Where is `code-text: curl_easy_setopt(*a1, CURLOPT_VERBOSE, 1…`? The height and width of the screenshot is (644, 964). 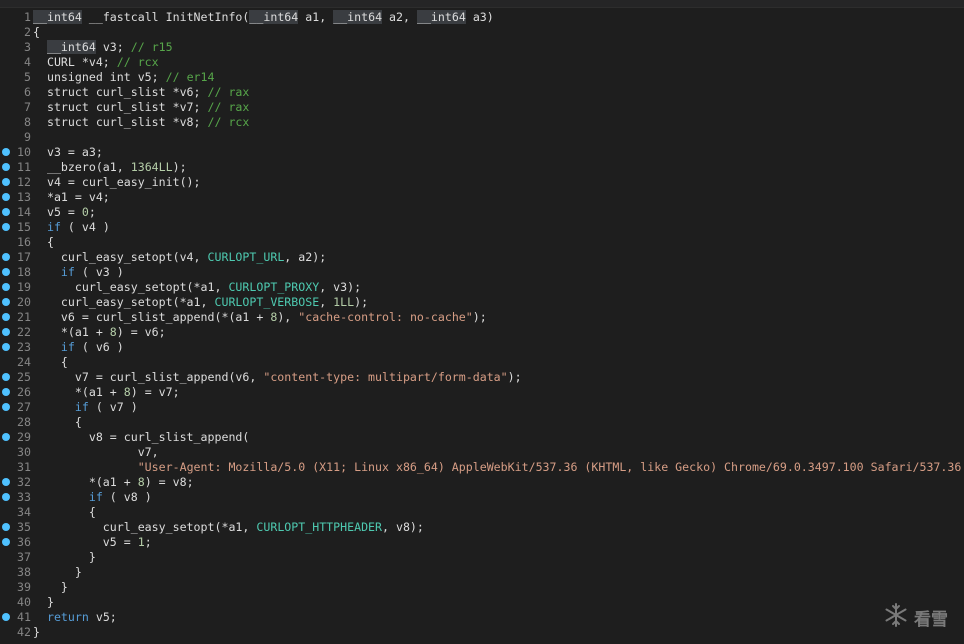
code-text: curl_easy_setopt(*a1, CURLOPT_VERBOSE, 1… is located at coordinates (498, 302).